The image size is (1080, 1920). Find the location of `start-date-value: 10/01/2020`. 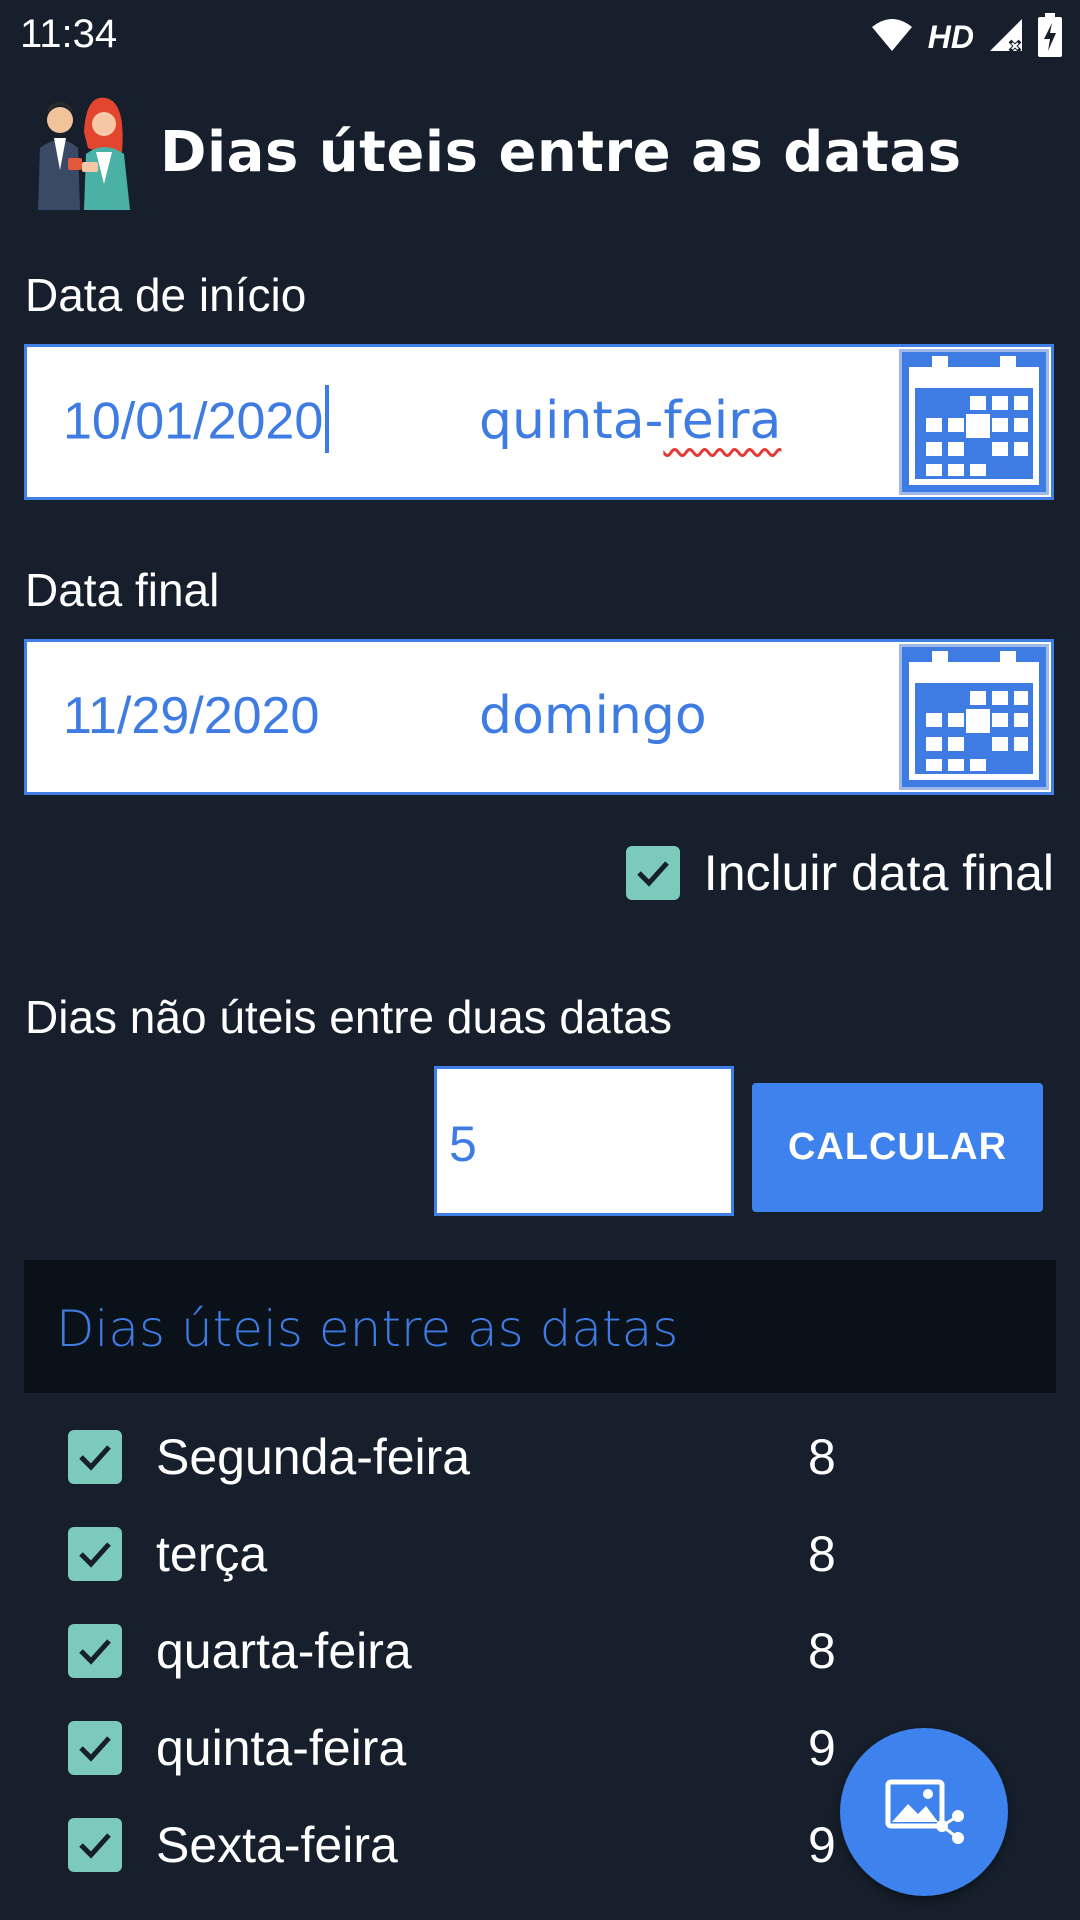

start-date-value: 10/01/2020 is located at coordinates (196, 422).